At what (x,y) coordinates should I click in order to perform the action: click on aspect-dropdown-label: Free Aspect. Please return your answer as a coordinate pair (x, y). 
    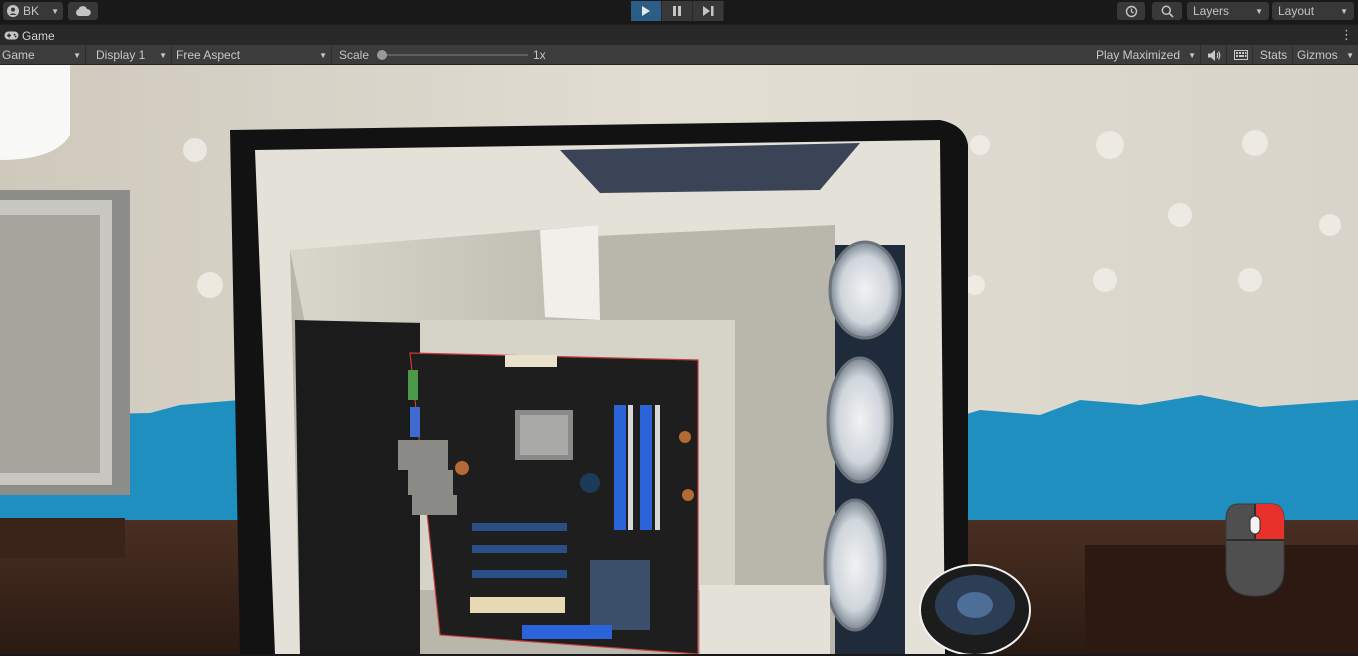
    Looking at the image, I should click on (208, 55).